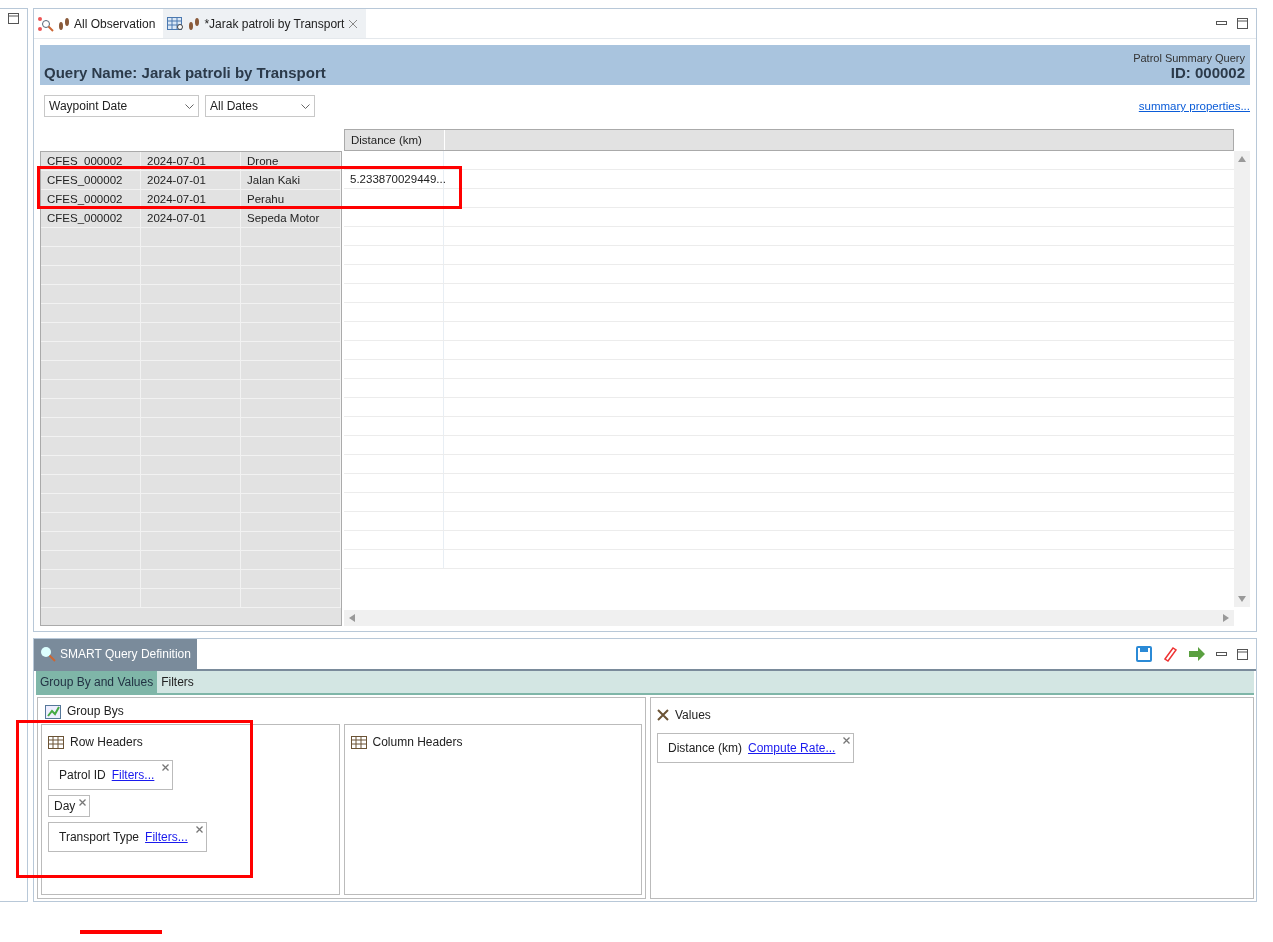 The image size is (1273, 942). I want to click on query-title: Query Name: Jarak patroli by Transport, so click(185, 72).